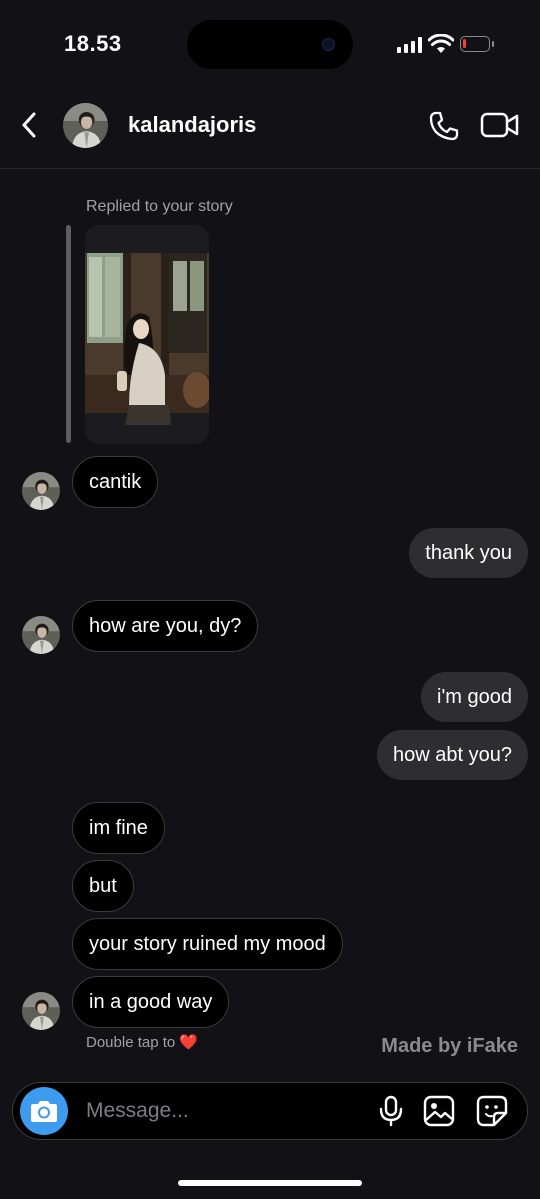  I want to click on incoming-message: your story ruined my mood, so click(207, 944).